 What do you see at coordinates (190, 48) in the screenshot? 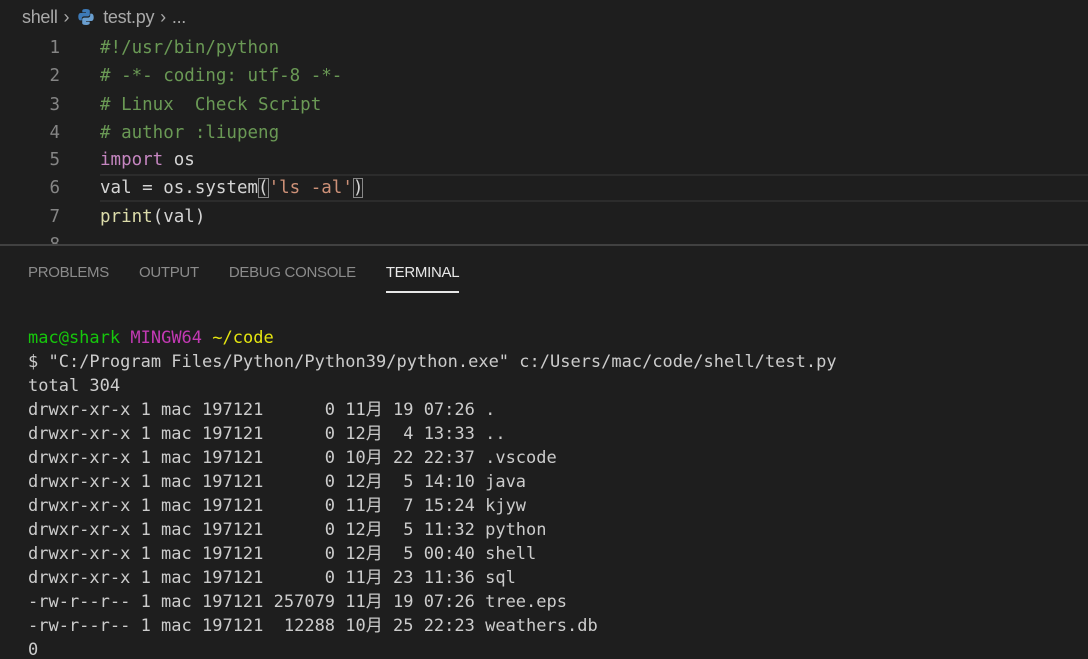
I see `code-text: #!/usr/bin/python` at bounding box center [190, 48].